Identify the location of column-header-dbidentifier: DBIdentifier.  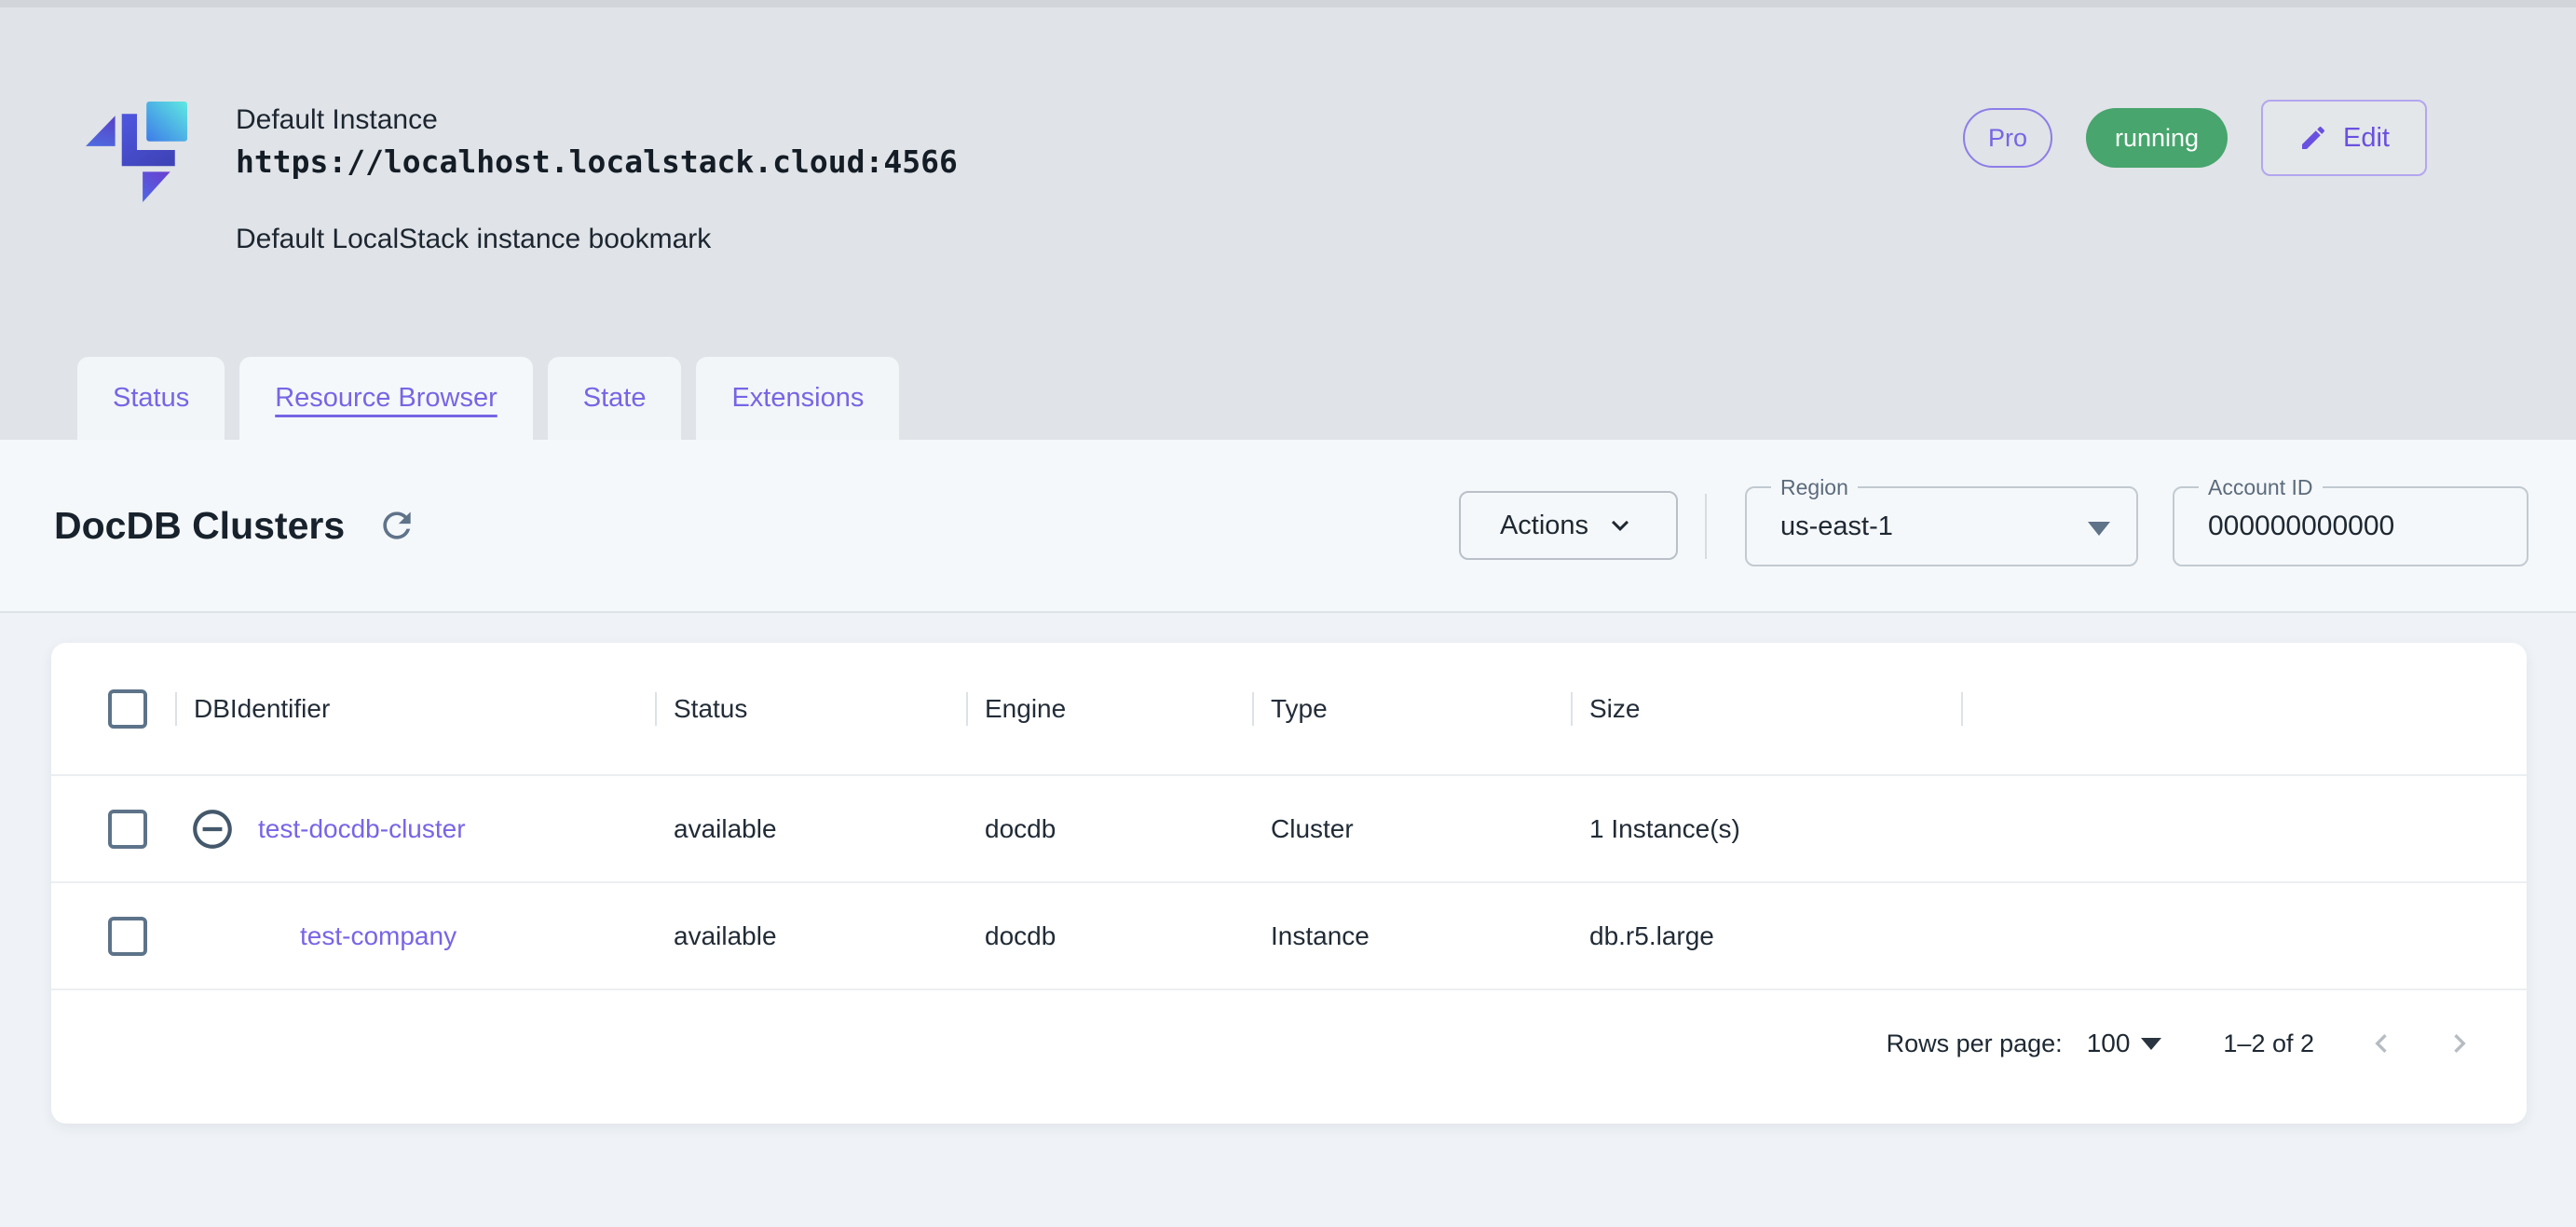
(262, 708).